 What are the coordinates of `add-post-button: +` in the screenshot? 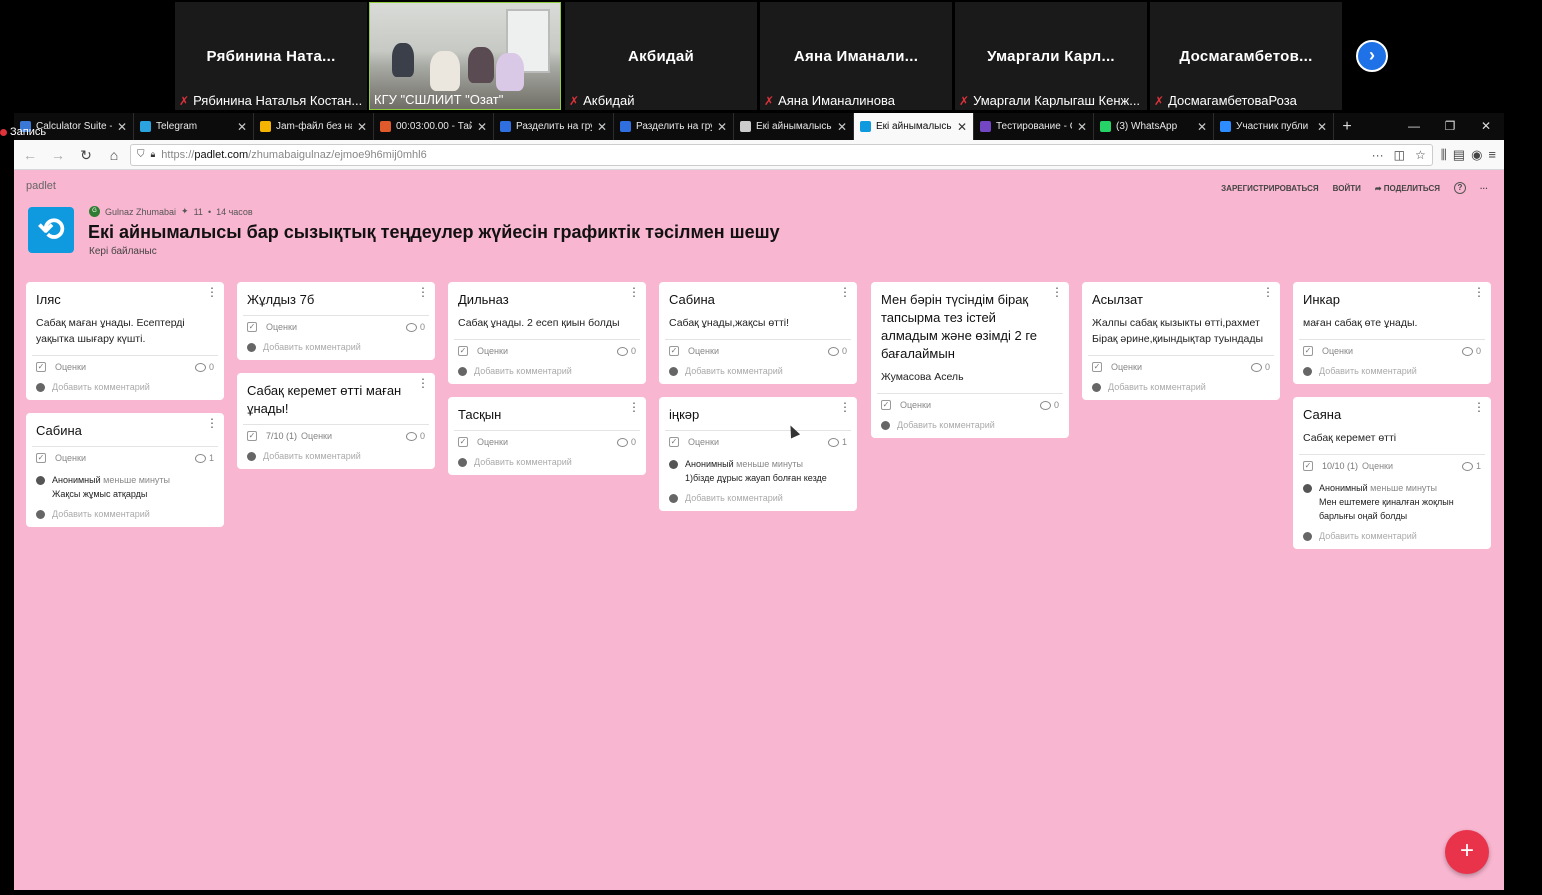 It's located at (1467, 852).